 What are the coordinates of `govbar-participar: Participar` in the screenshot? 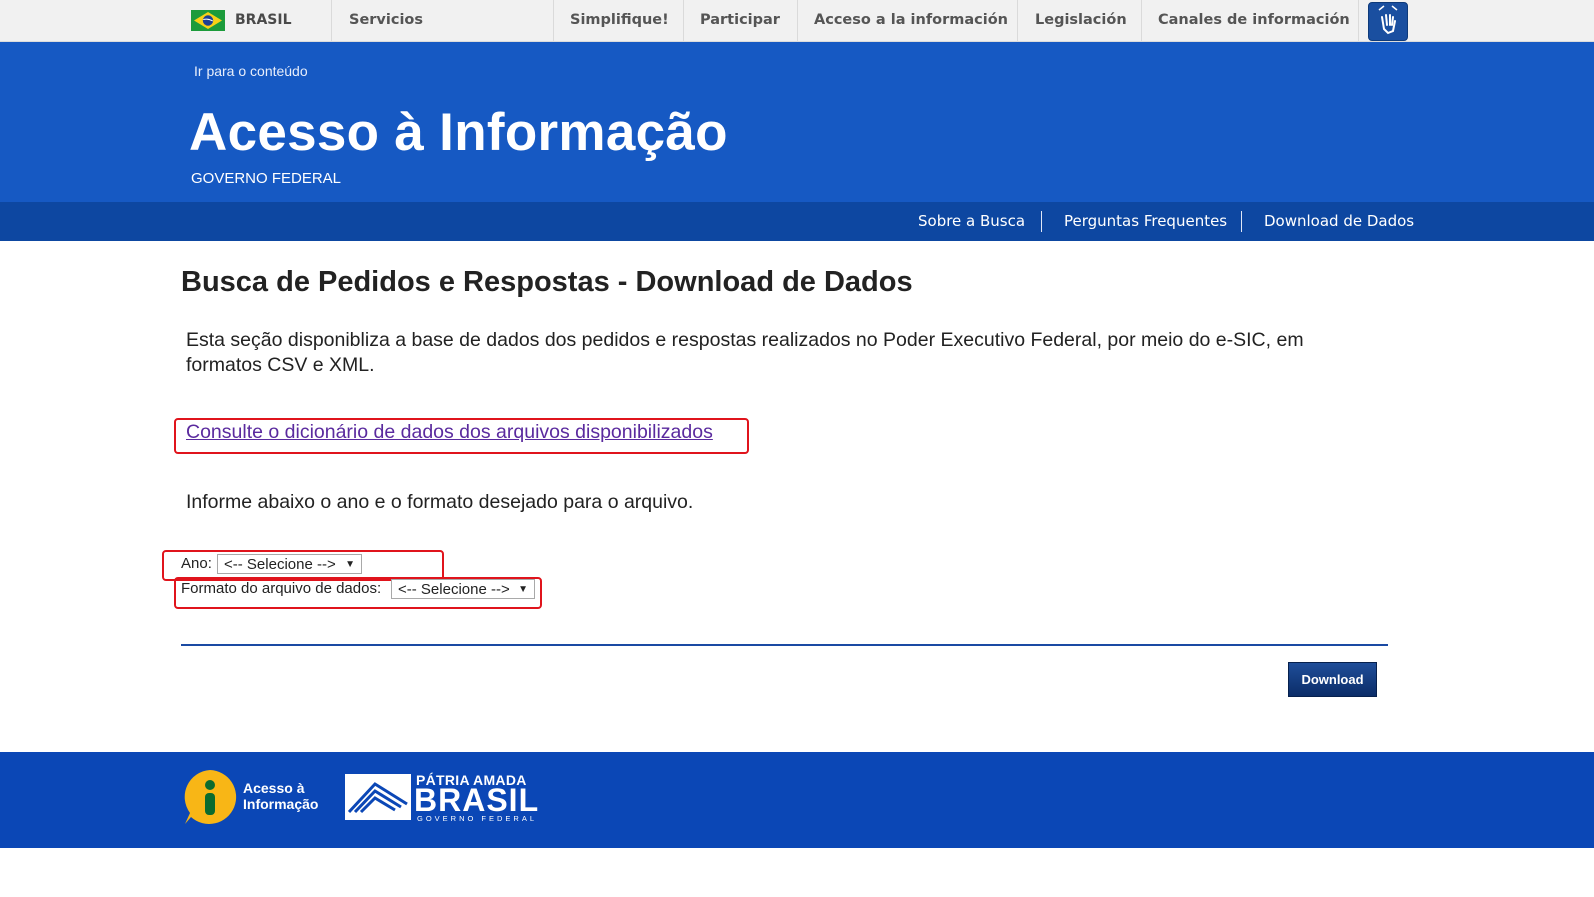 It's located at (740, 20).